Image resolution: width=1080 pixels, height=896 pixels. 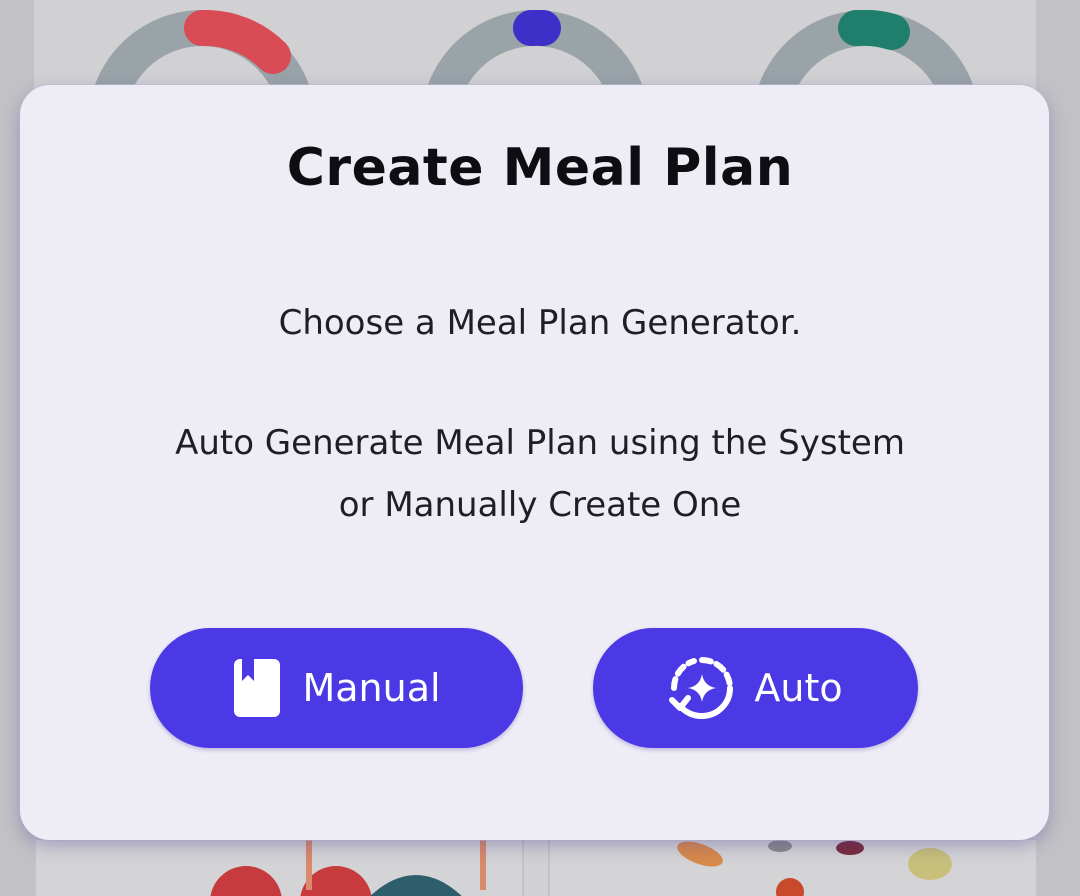 What do you see at coordinates (814, 868) in the screenshot?
I see `vegetables-illustration` at bounding box center [814, 868].